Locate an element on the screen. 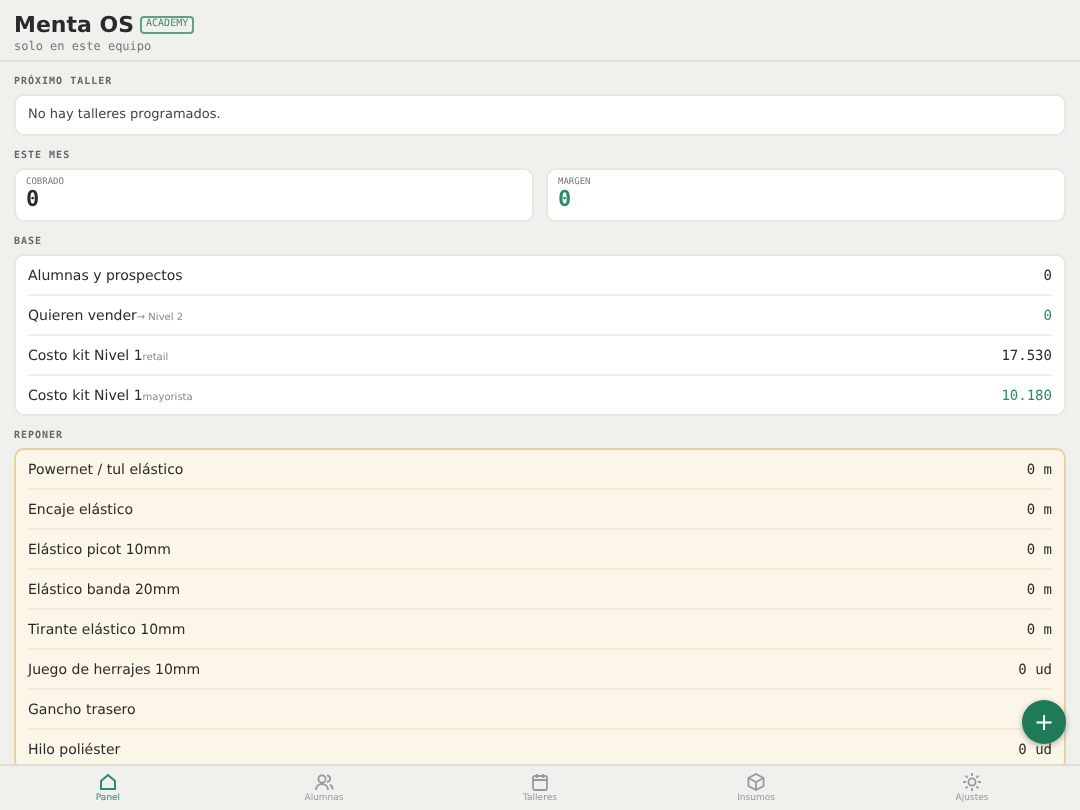  box-icon is located at coordinates (756, 782).